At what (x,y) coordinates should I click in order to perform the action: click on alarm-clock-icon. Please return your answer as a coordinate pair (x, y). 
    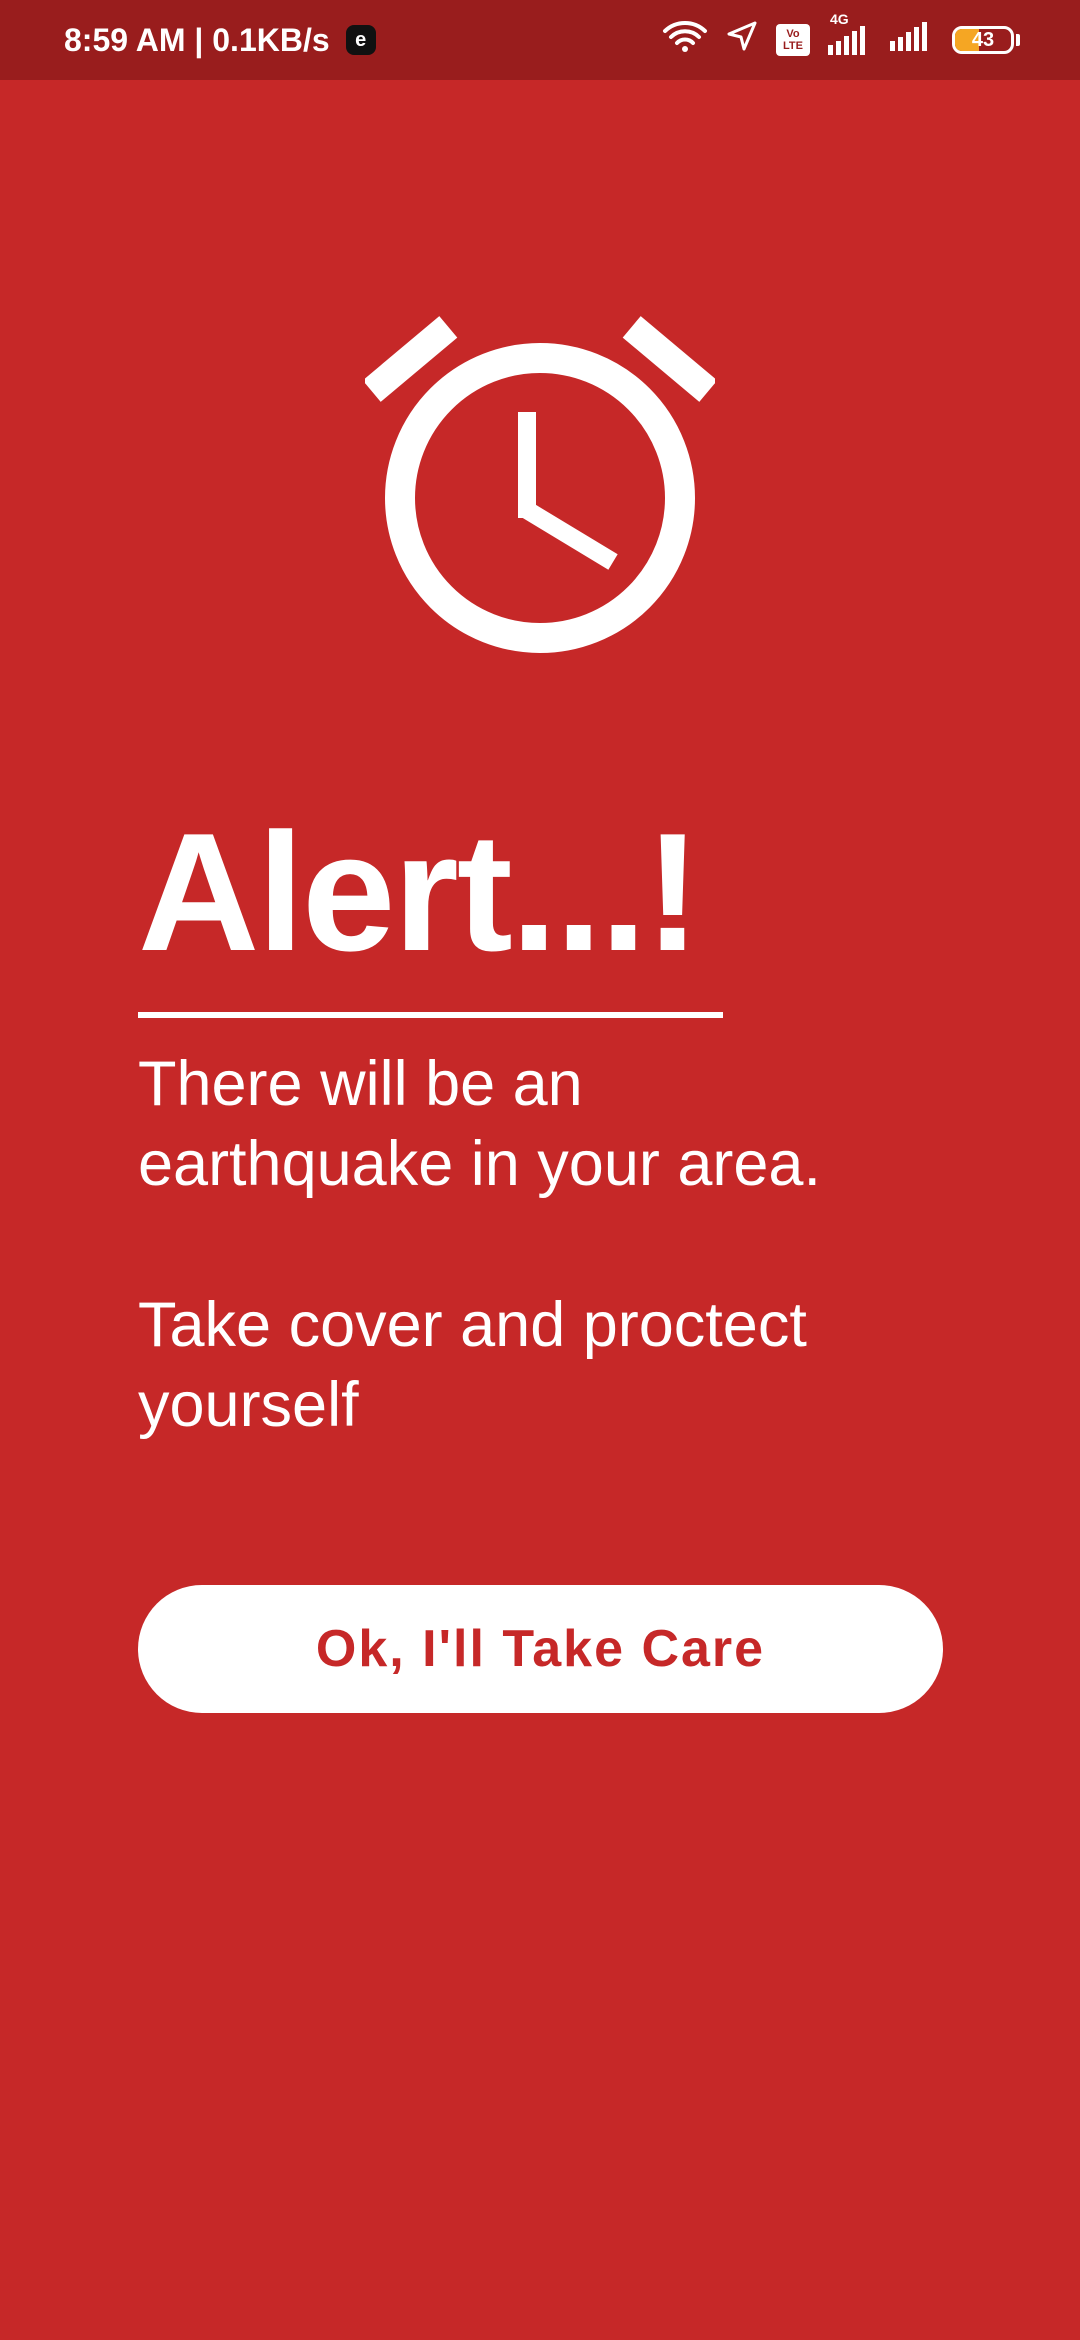
    Looking at the image, I should click on (540, 484).